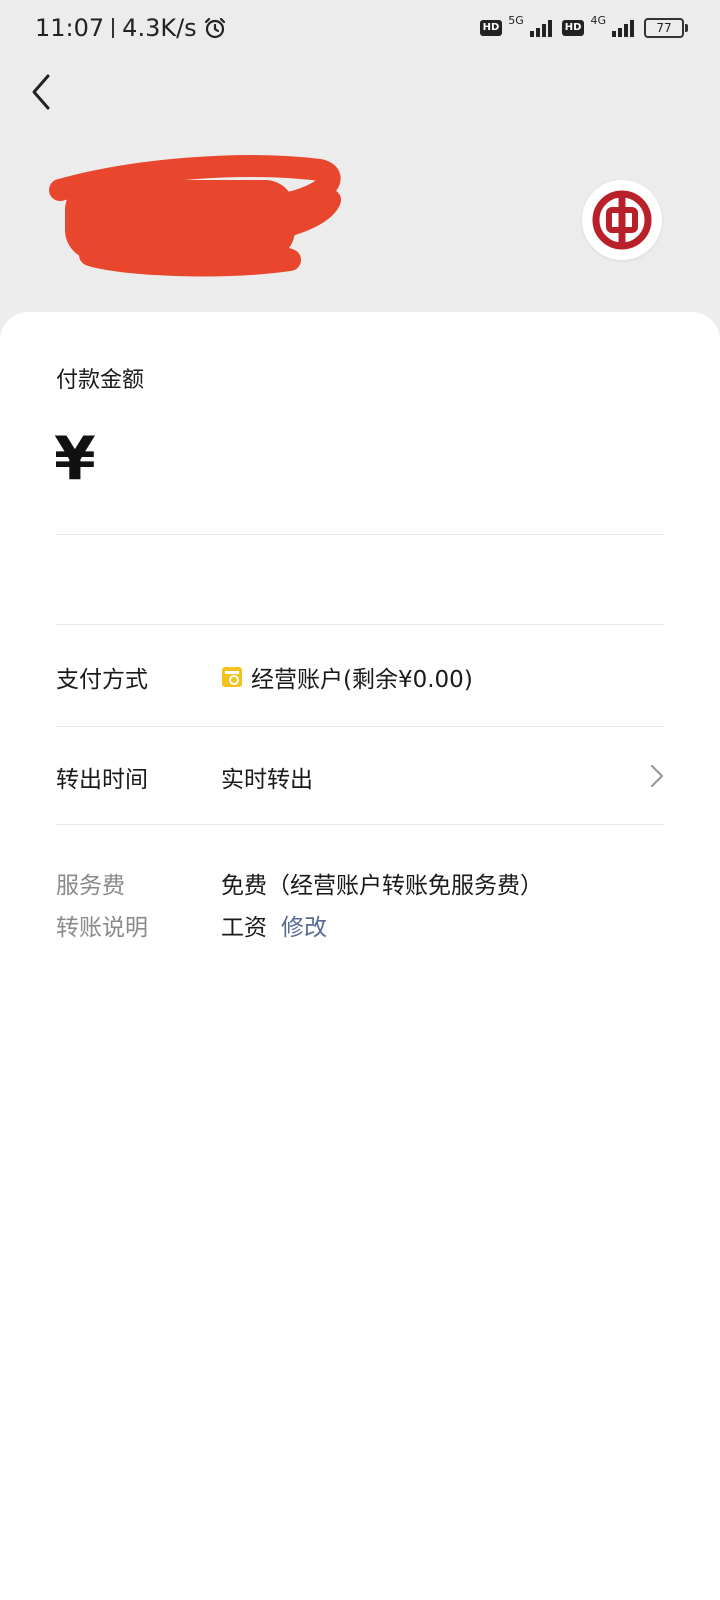  I want to click on back-button, so click(44, 92).